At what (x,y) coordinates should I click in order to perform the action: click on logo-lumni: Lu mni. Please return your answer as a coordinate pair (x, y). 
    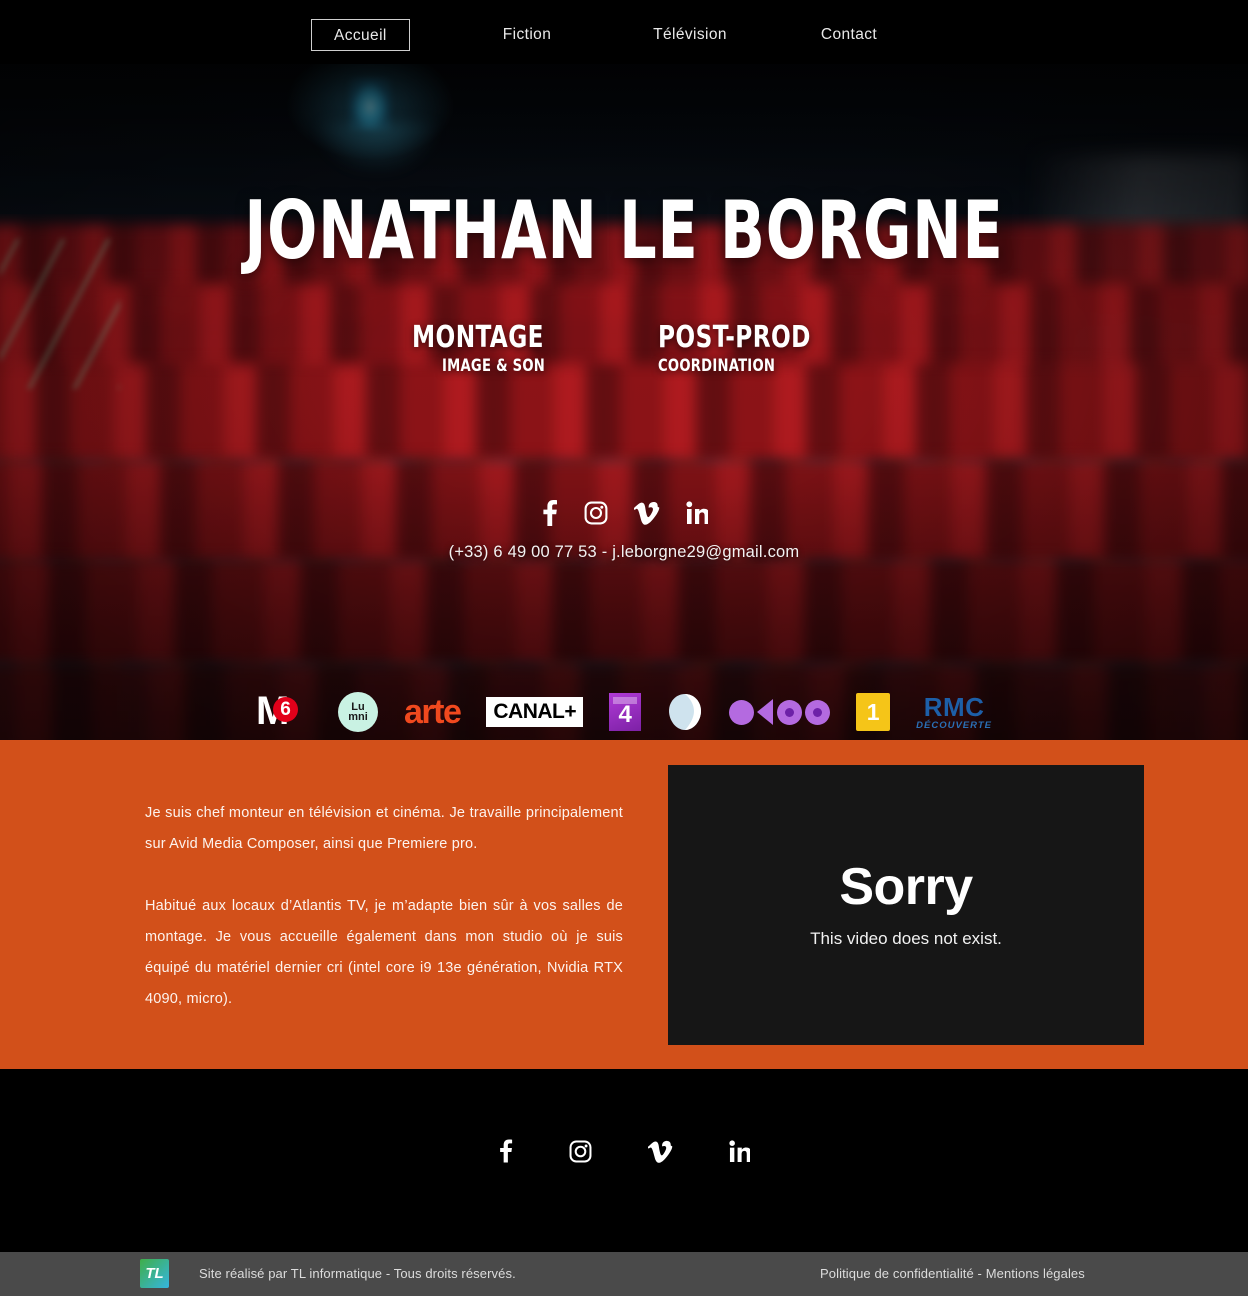
    Looking at the image, I should click on (358, 712).